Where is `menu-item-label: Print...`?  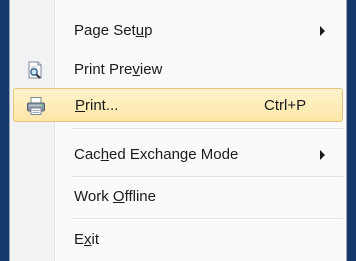
menu-item-label: Print... is located at coordinates (97, 105).